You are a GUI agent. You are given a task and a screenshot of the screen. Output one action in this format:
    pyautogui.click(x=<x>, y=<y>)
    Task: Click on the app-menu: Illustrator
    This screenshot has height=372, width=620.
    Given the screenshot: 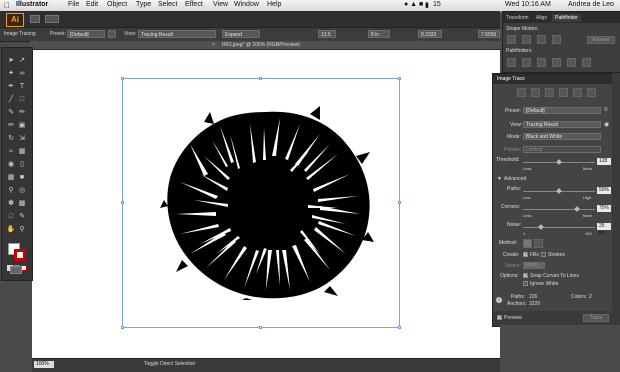 What is the action you would take?
    pyautogui.click(x=32, y=4)
    